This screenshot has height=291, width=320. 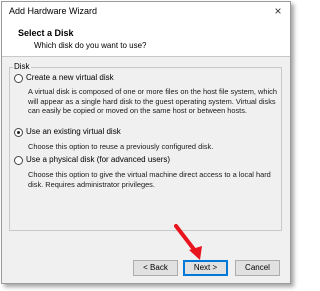 What do you see at coordinates (53, 11) in the screenshot?
I see `window-title: Add Hardware Wizard` at bounding box center [53, 11].